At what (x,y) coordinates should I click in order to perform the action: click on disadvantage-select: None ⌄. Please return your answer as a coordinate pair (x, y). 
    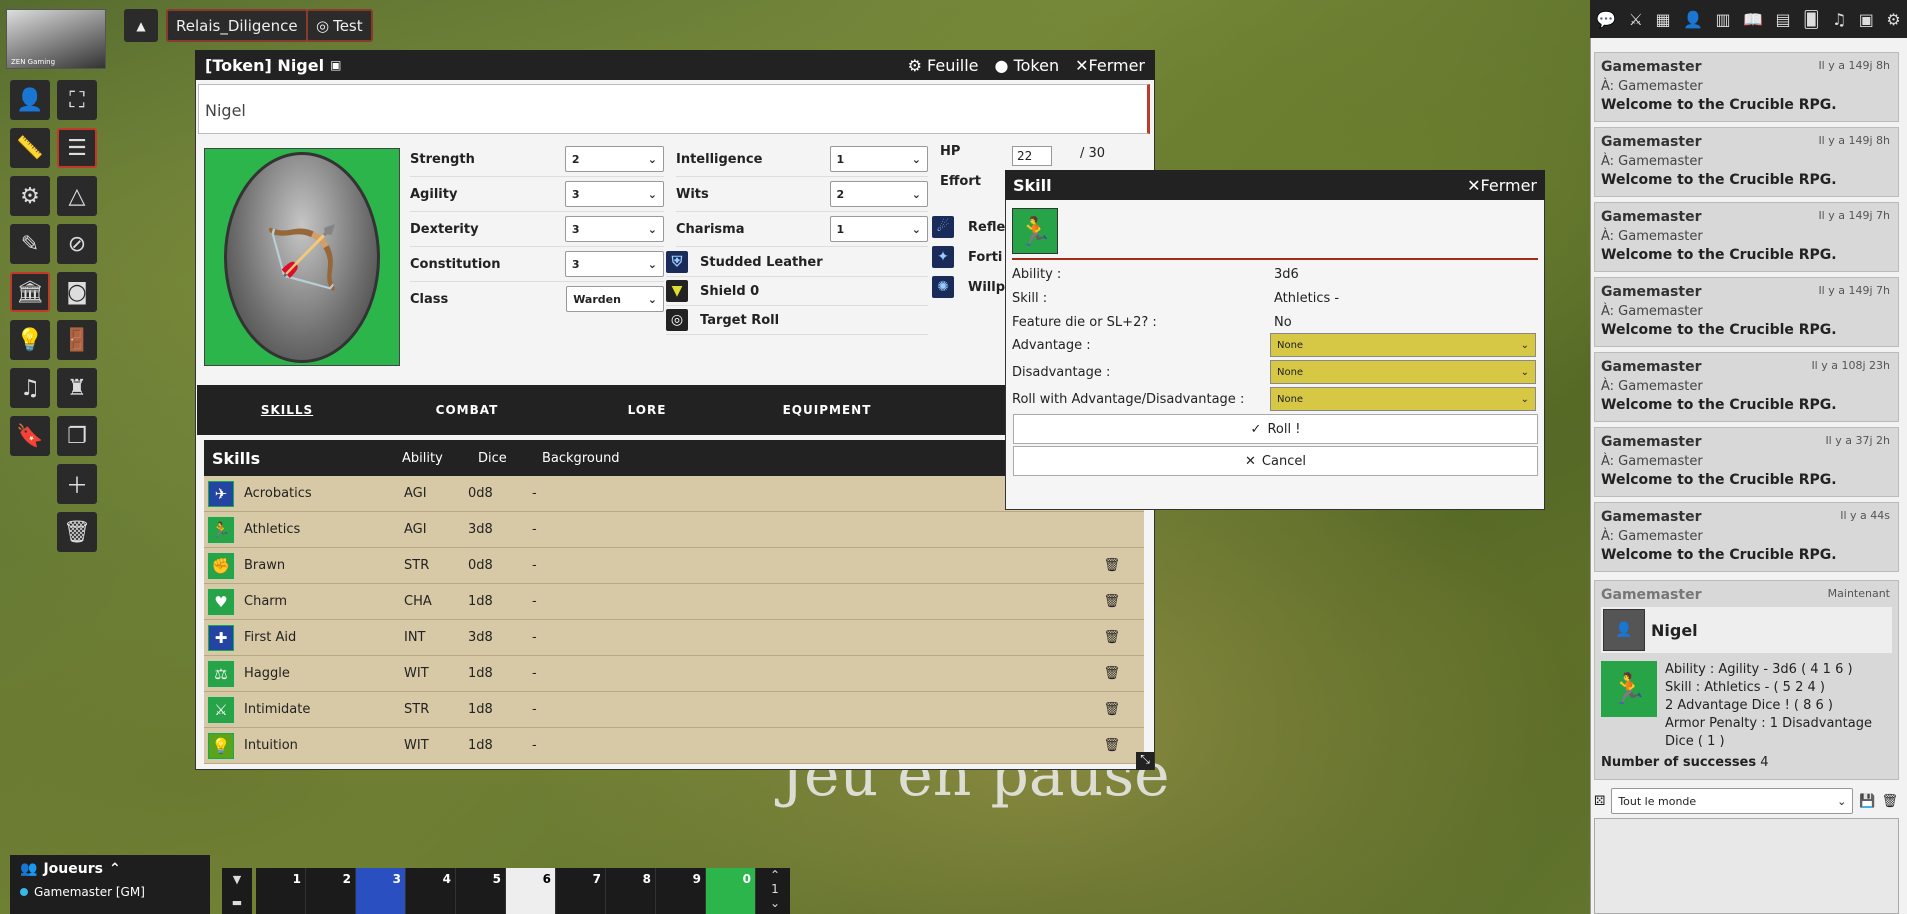
    Looking at the image, I should click on (1403, 372).